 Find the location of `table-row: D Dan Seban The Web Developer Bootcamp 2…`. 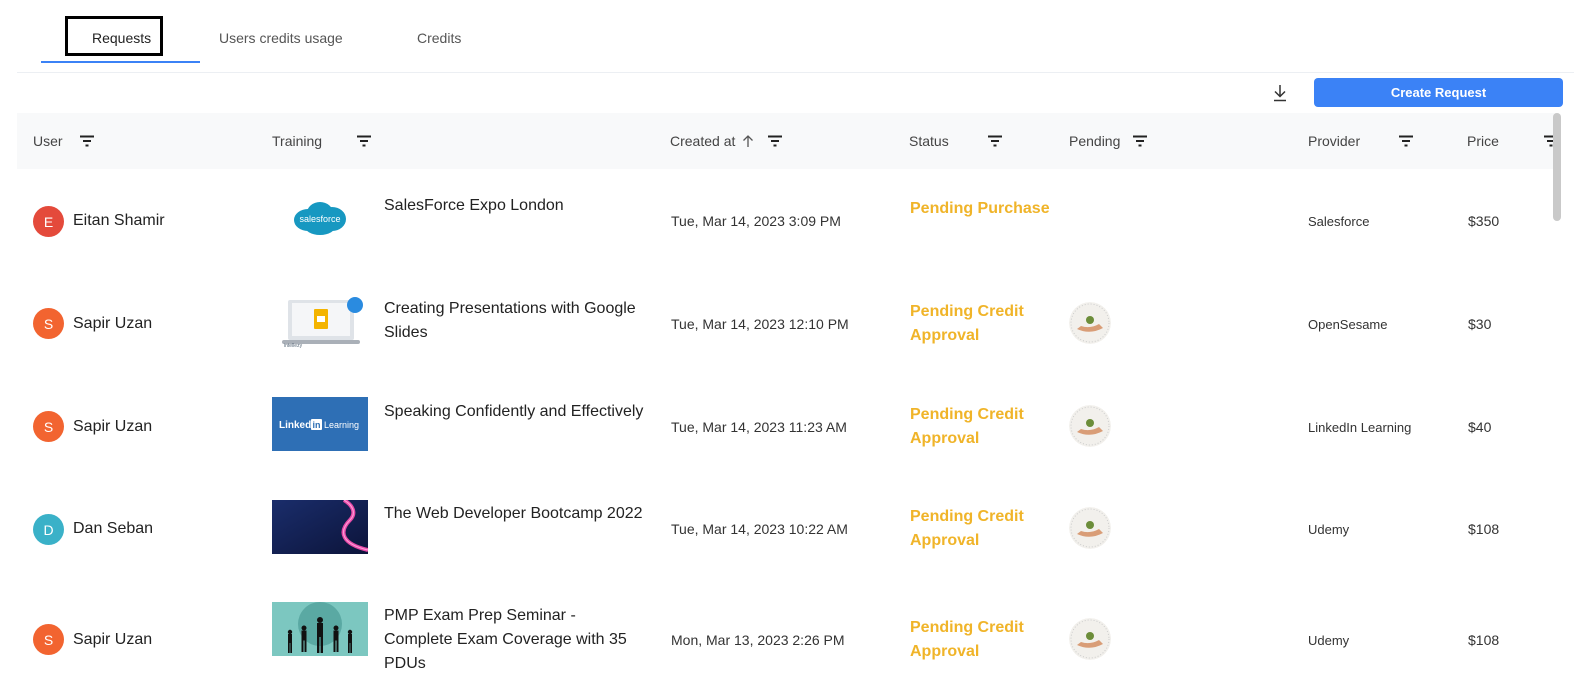

table-row: D Dan Seban The Web Developer Bootcamp 2… is located at coordinates (785, 527).